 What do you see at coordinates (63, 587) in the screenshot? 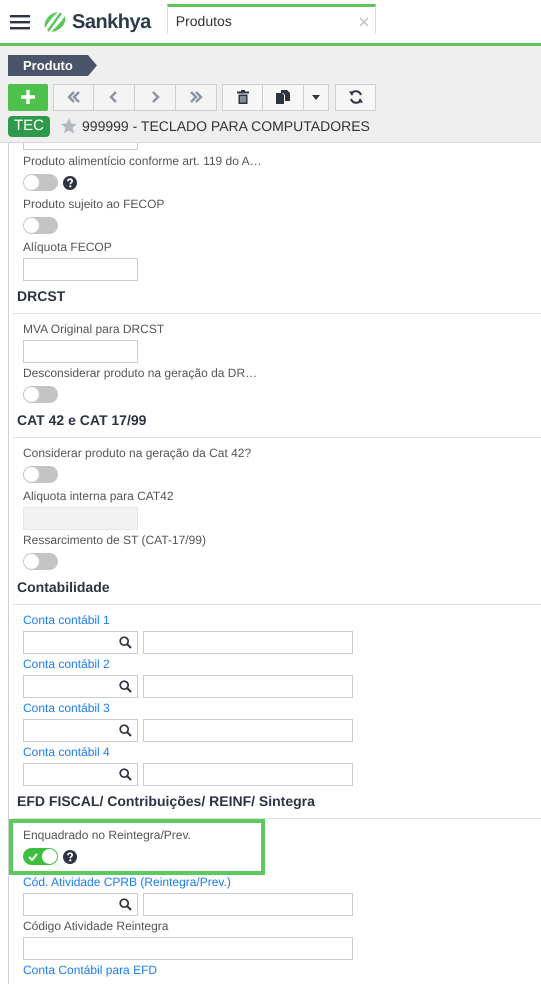
I see `section-title: Contabilidade` at bounding box center [63, 587].